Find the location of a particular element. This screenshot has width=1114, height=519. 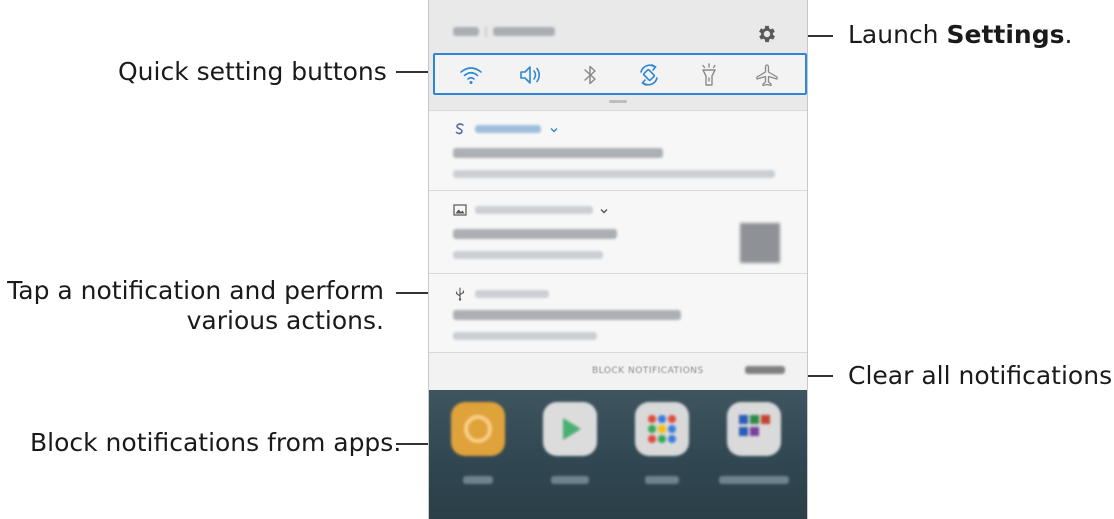

smart-switch-app-name is located at coordinates (508, 129).